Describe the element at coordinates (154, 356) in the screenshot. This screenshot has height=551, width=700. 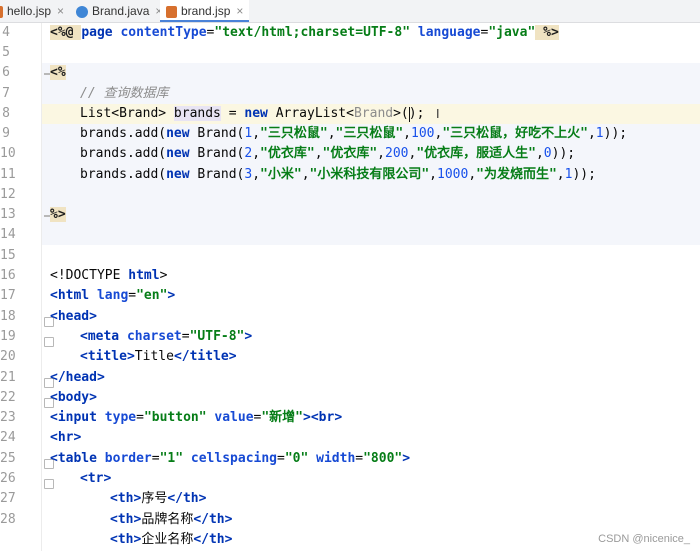
I see `code-token: Title` at that location.